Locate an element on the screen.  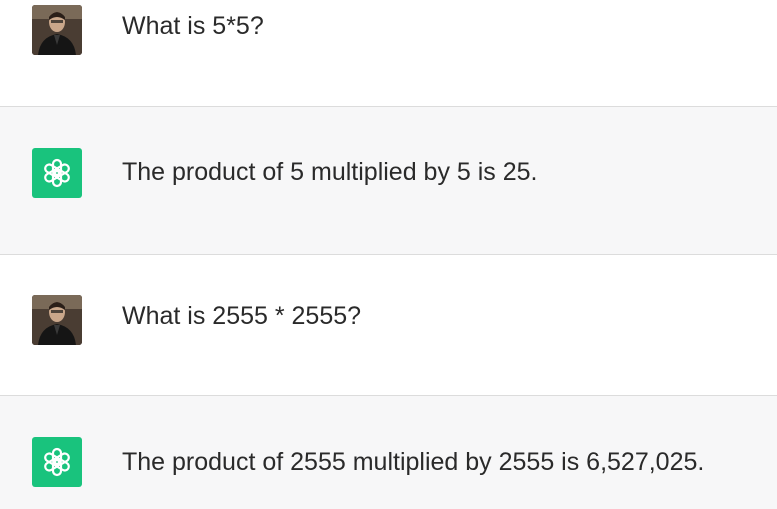
message-text: What is 2555 * 2555? is located at coordinates (242, 316).